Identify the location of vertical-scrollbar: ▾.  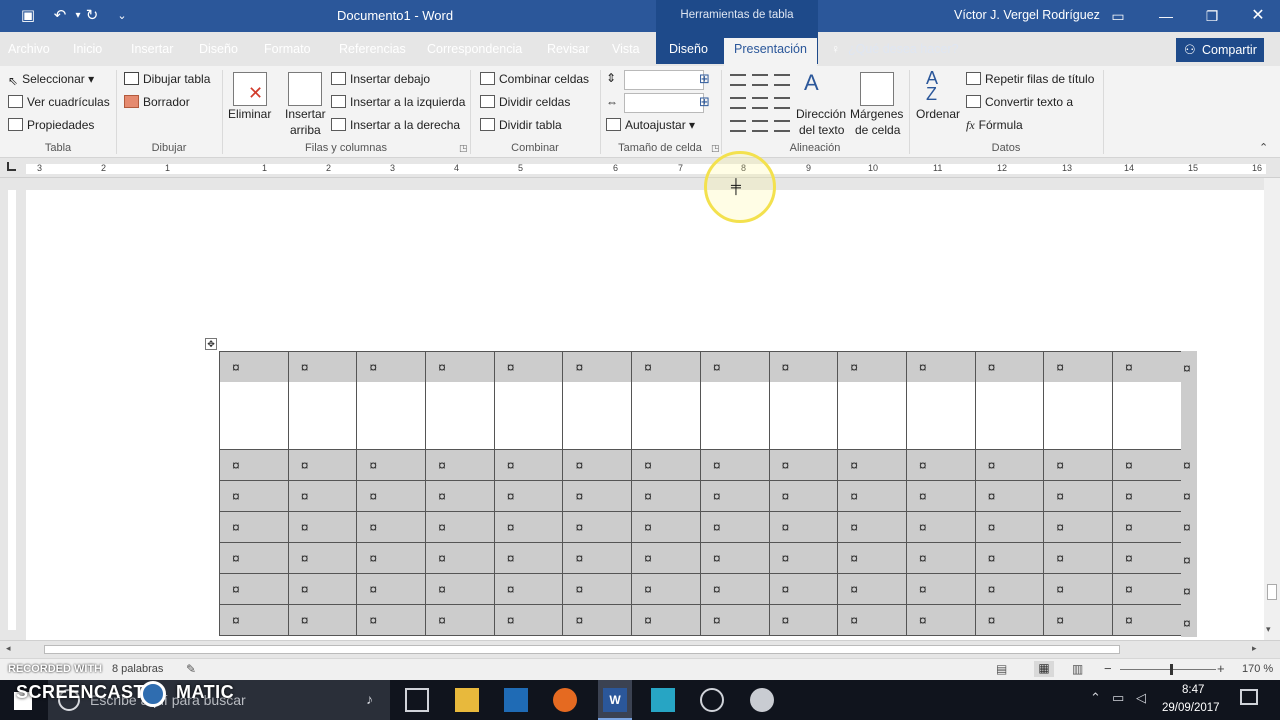
(1272, 409).